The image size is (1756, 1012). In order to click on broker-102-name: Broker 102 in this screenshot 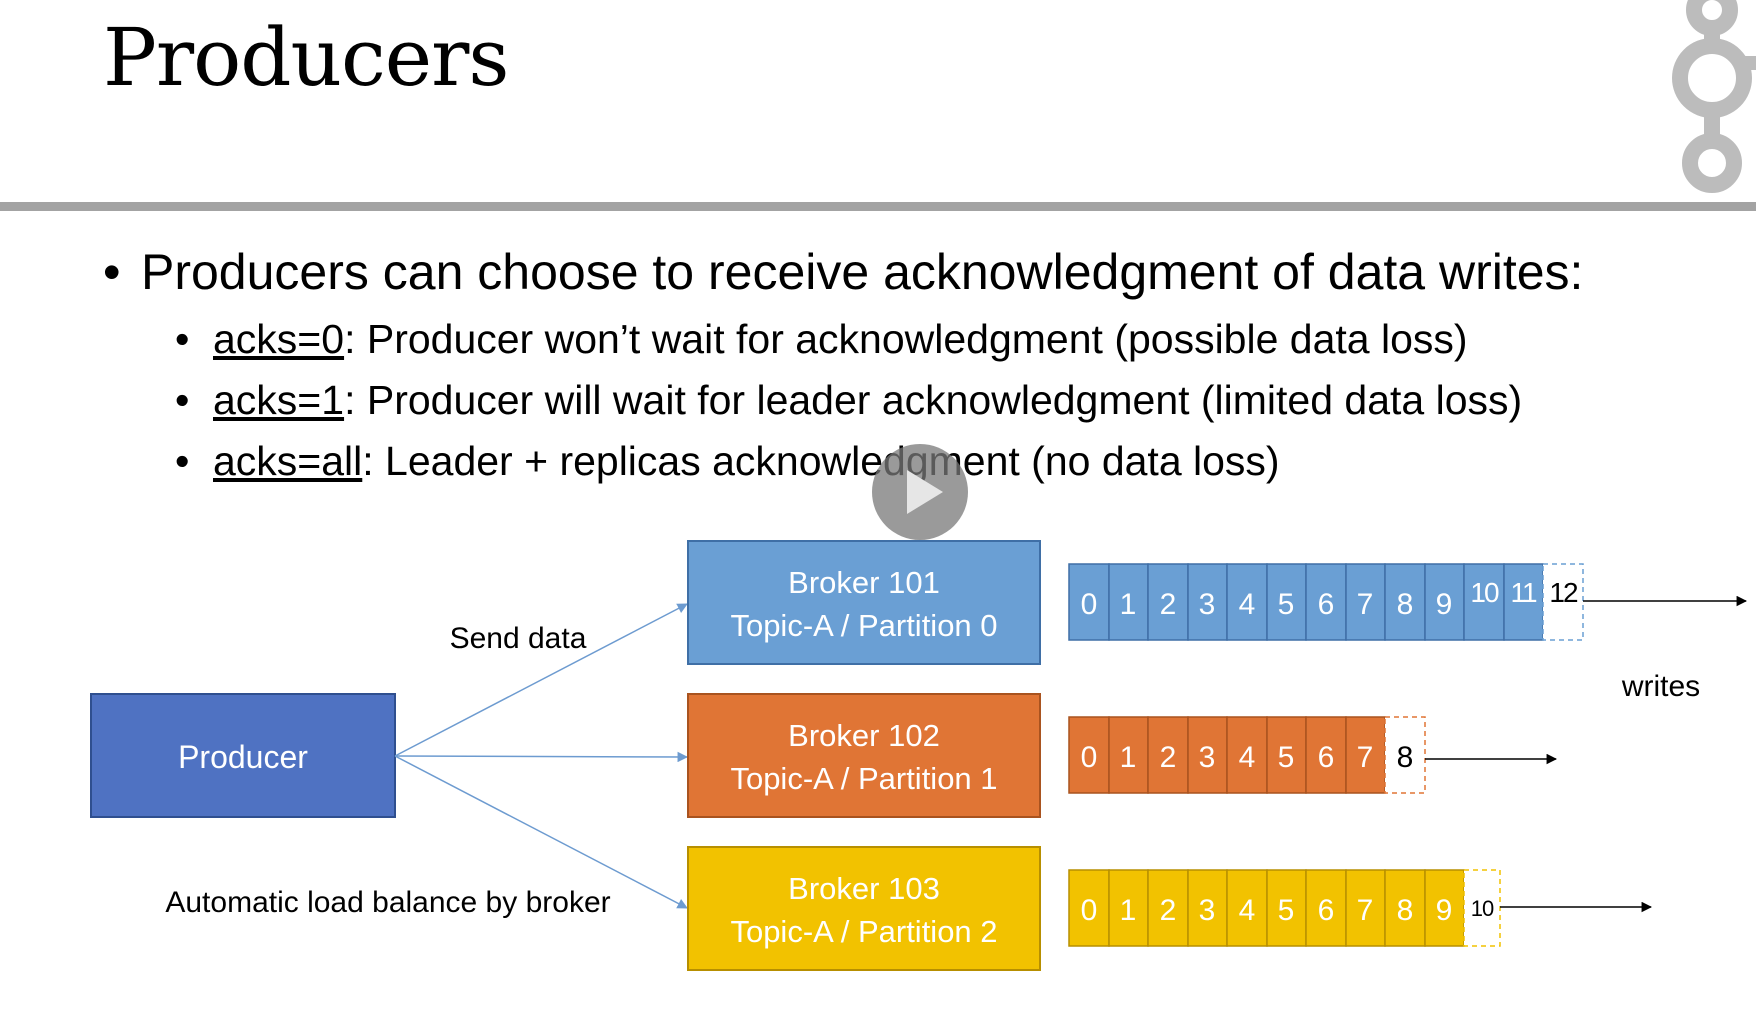, I will do `click(864, 735)`.